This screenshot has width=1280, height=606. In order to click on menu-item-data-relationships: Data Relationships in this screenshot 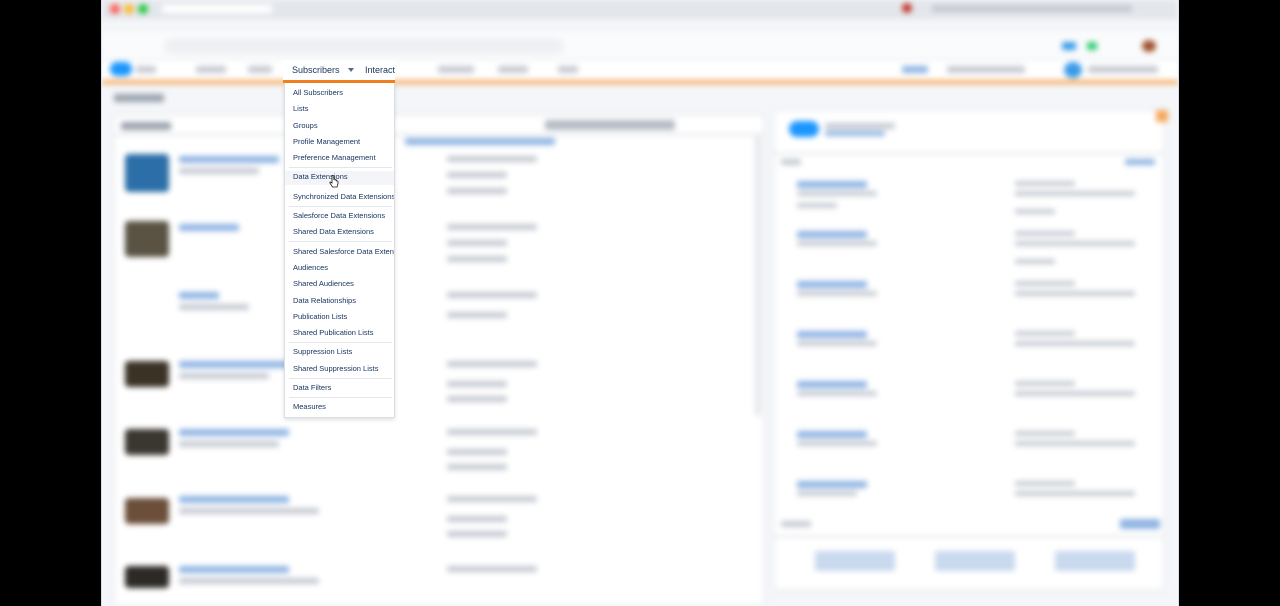, I will do `click(339, 300)`.